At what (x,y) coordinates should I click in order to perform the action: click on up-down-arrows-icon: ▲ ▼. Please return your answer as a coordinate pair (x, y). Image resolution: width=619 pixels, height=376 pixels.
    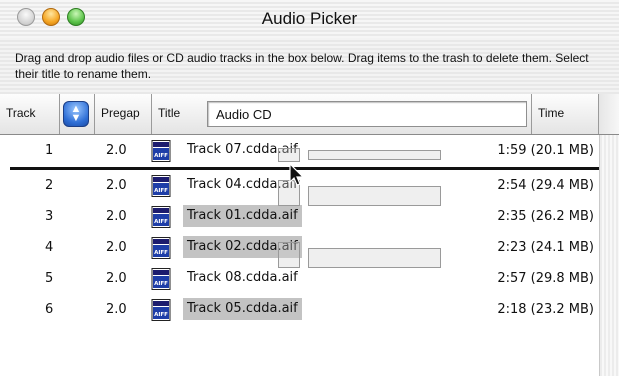
    Looking at the image, I should click on (76, 113).